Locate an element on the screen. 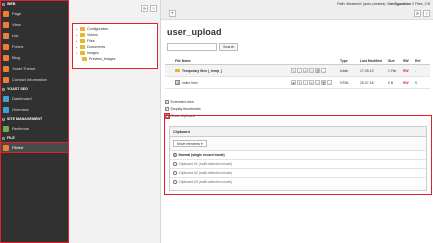 The image size is (433, 243). clipboard-heading: Clipboard is located at coordinates (298, 132).